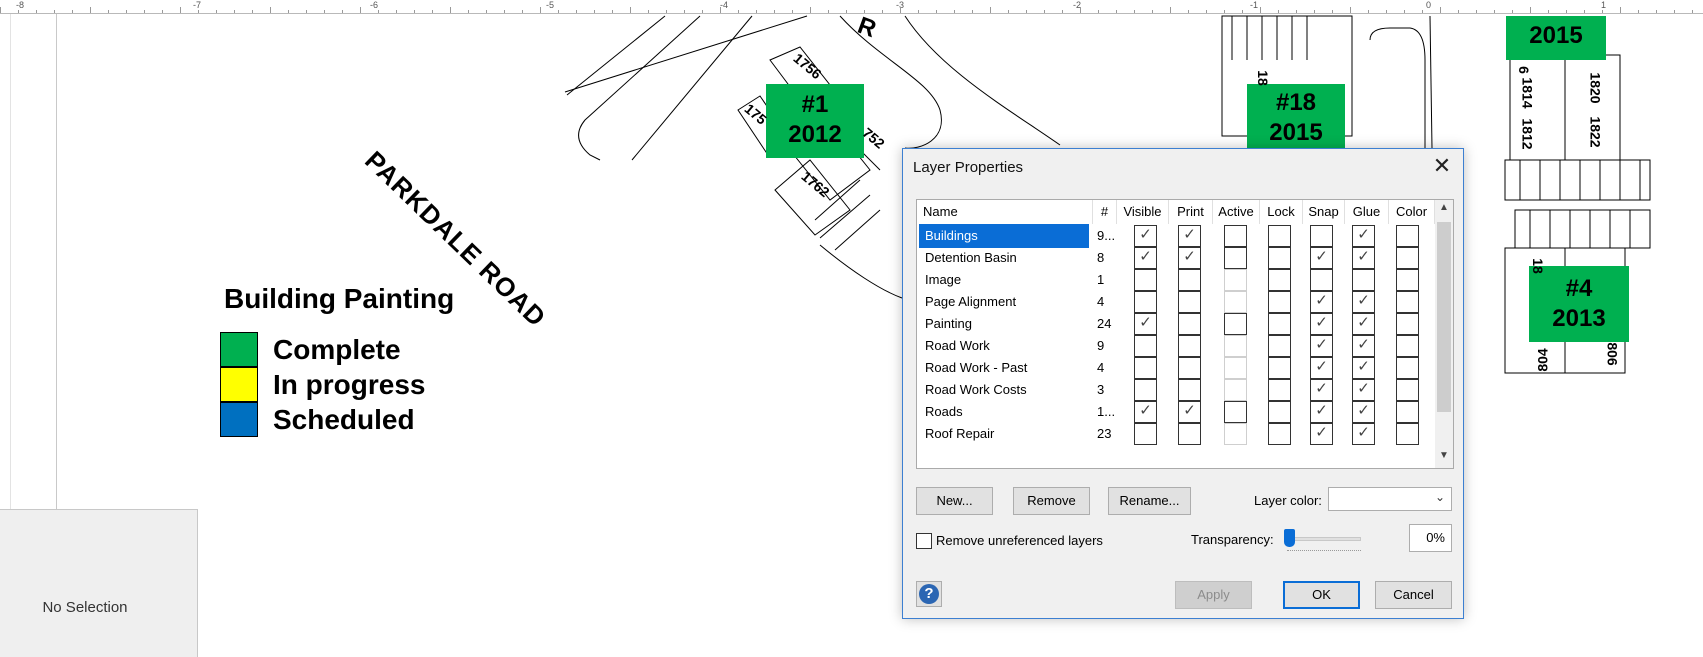 The width and height of the screenshot is (1703, 657). I want to click on column-header-active: Active, so click(1236, 212).